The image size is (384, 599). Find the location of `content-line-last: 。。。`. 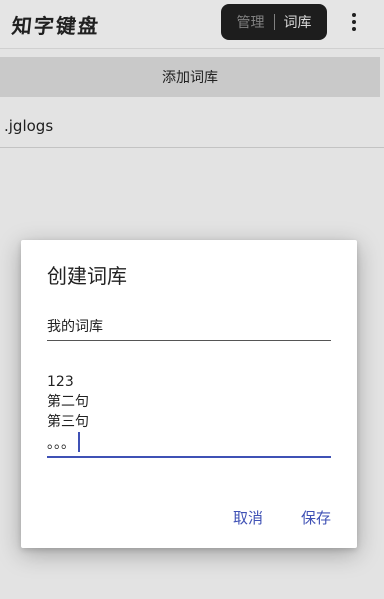

content-line-last: 。。。 is located at coordinates (189, 443).